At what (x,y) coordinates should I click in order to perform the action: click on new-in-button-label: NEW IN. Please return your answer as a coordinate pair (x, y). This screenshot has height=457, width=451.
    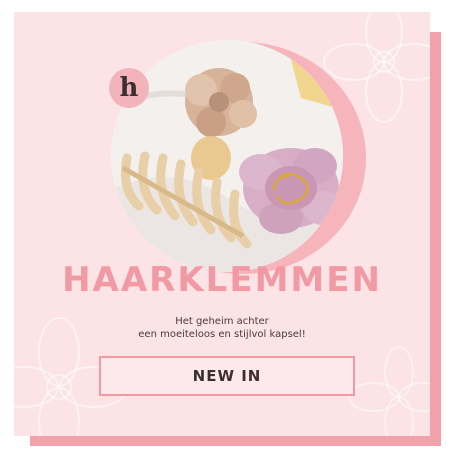
    Looking at the image, I should click on (227, 376).